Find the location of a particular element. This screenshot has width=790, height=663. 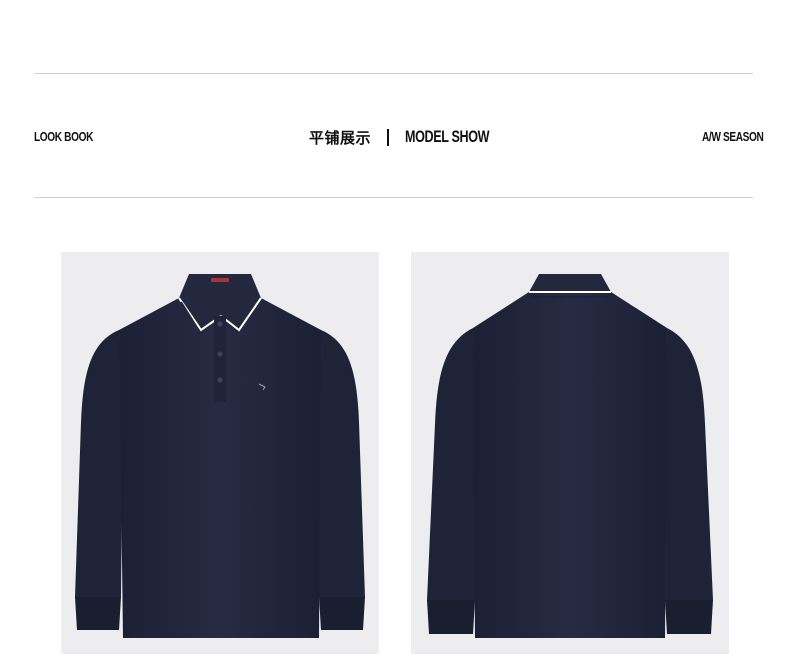

section-title: 平铺展示 MODEL SHOW is located at coordinates (414, 137).